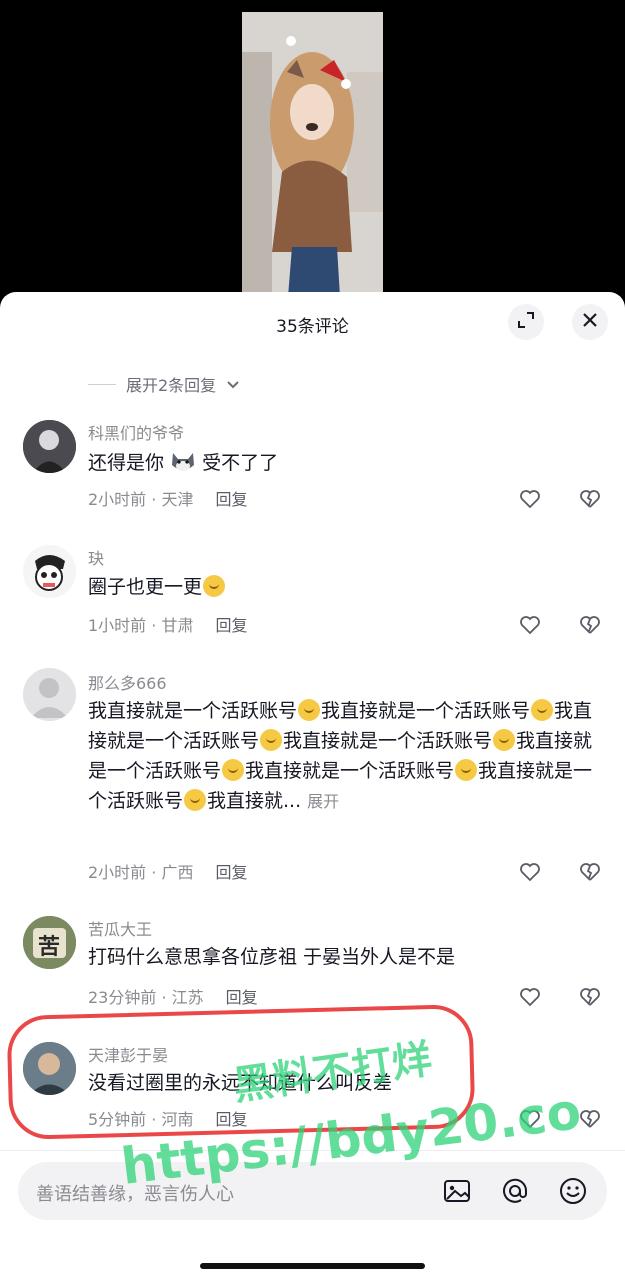 Image resolution: width=625 pixels, height=1280 pixels. What do you see at coordinates (457, 1191) in the screenshot?
I see `image-icon` at bounding box center [457, 1191].